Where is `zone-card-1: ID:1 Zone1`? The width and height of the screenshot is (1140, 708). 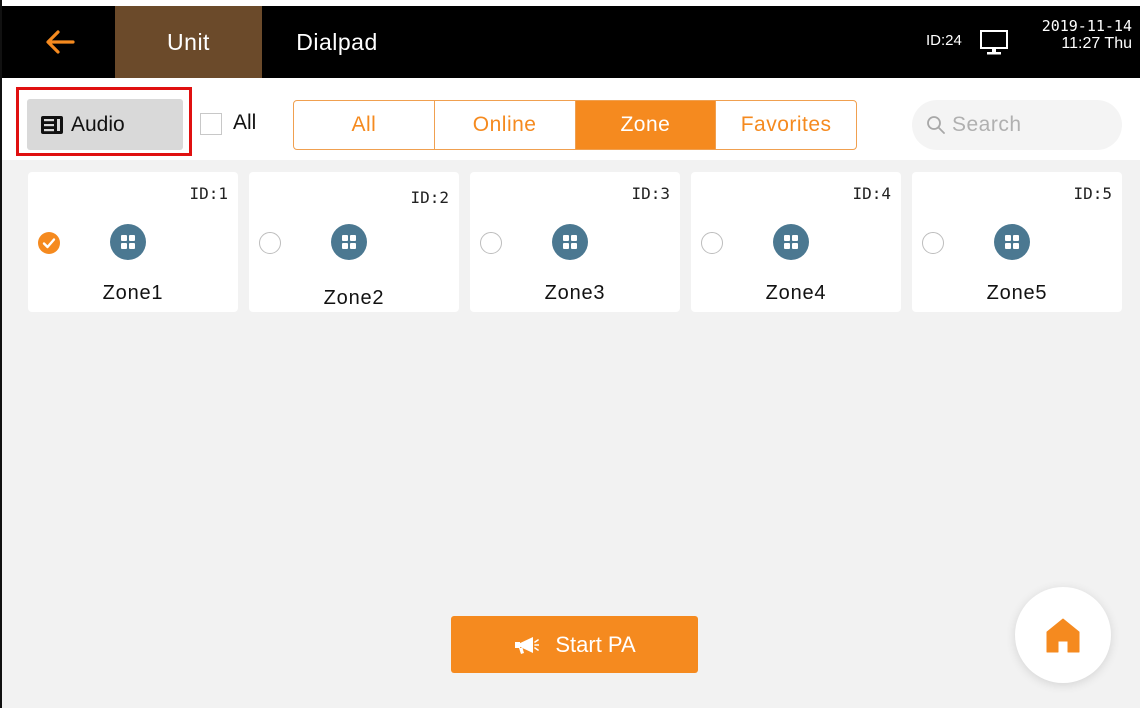
zone-card-1: ID:1 Zone1 is located at coordinates (133, 242).